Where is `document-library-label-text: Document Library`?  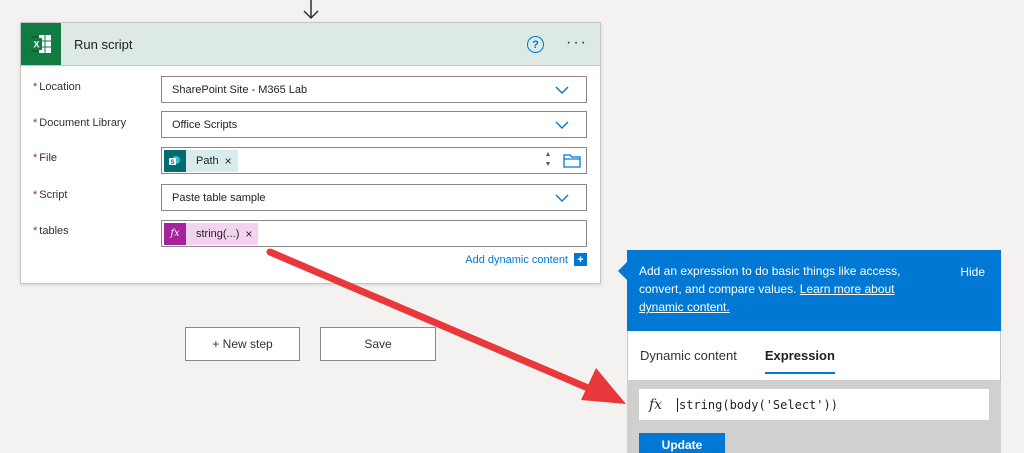
document-library-label-text: Document Library is located at coordinates (83, 123).